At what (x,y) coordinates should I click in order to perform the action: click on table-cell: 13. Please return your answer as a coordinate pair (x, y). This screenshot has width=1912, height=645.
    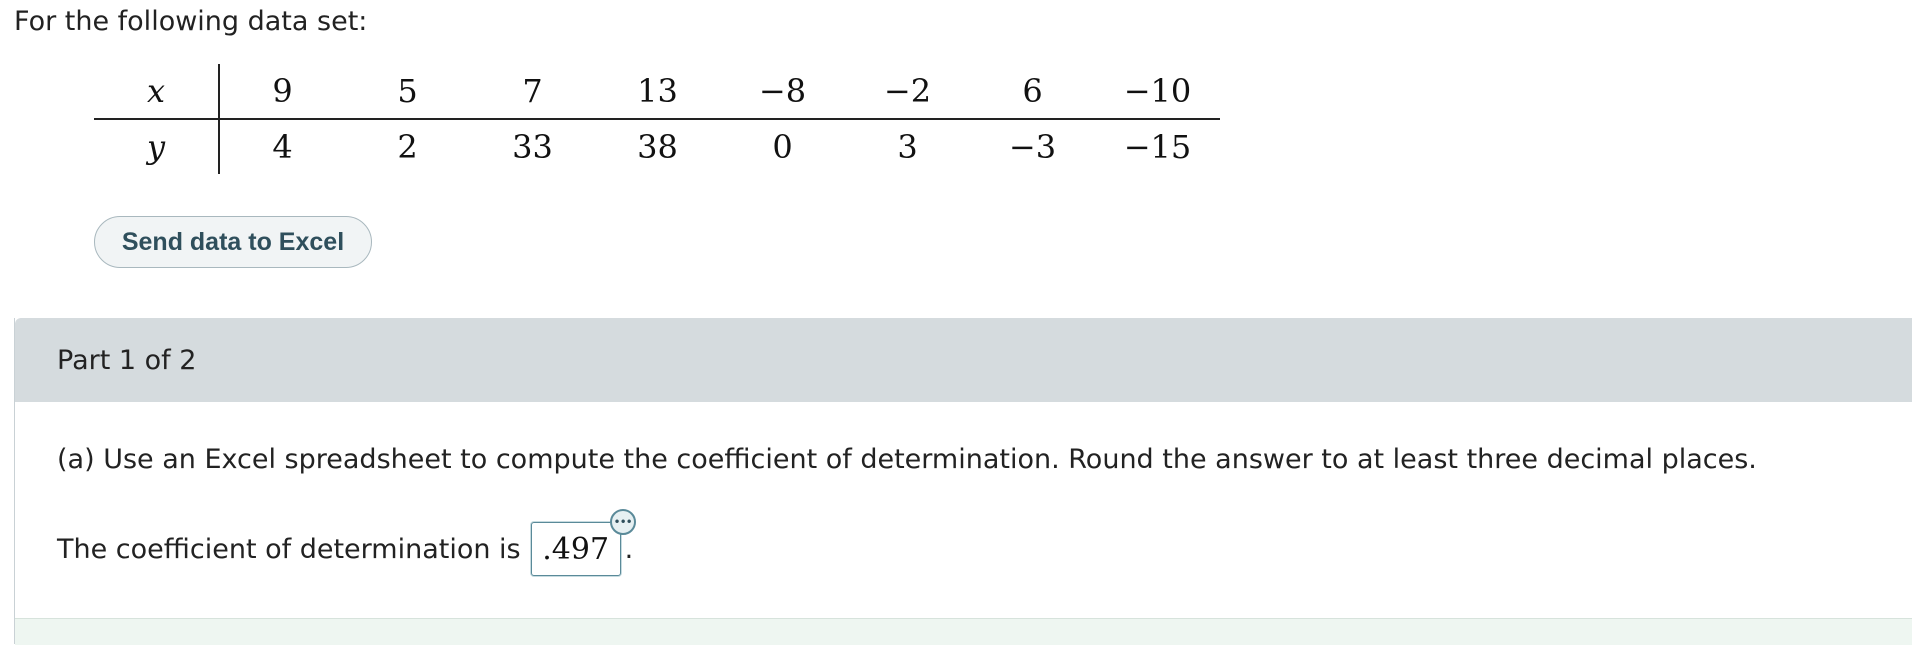
    Looking at the image, I should click on (657, 92).